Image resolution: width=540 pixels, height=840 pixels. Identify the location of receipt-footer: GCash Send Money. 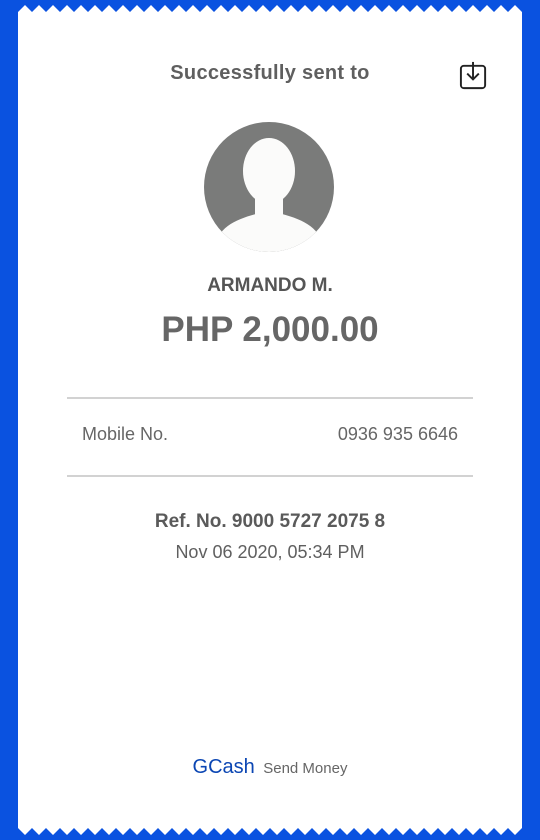
(270, 767).